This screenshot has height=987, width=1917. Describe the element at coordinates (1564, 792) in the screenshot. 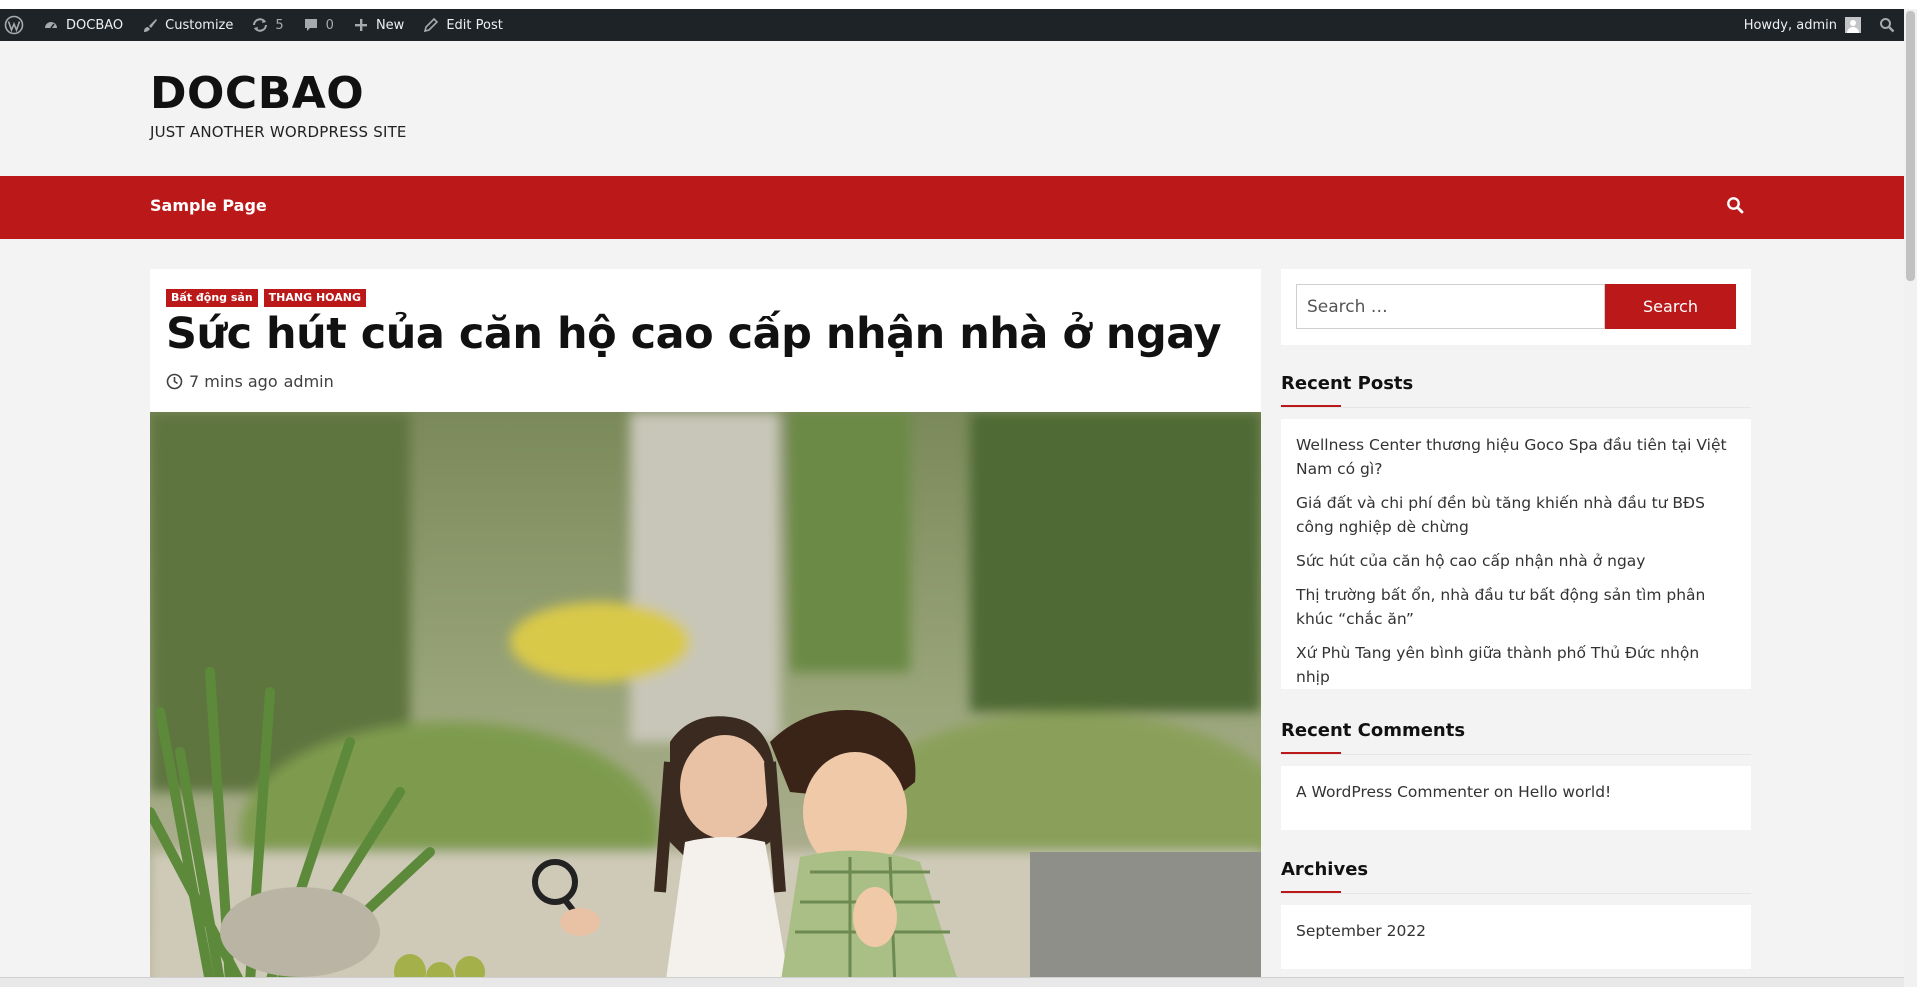

I see `comment-post-link: Hello world!` at that location.